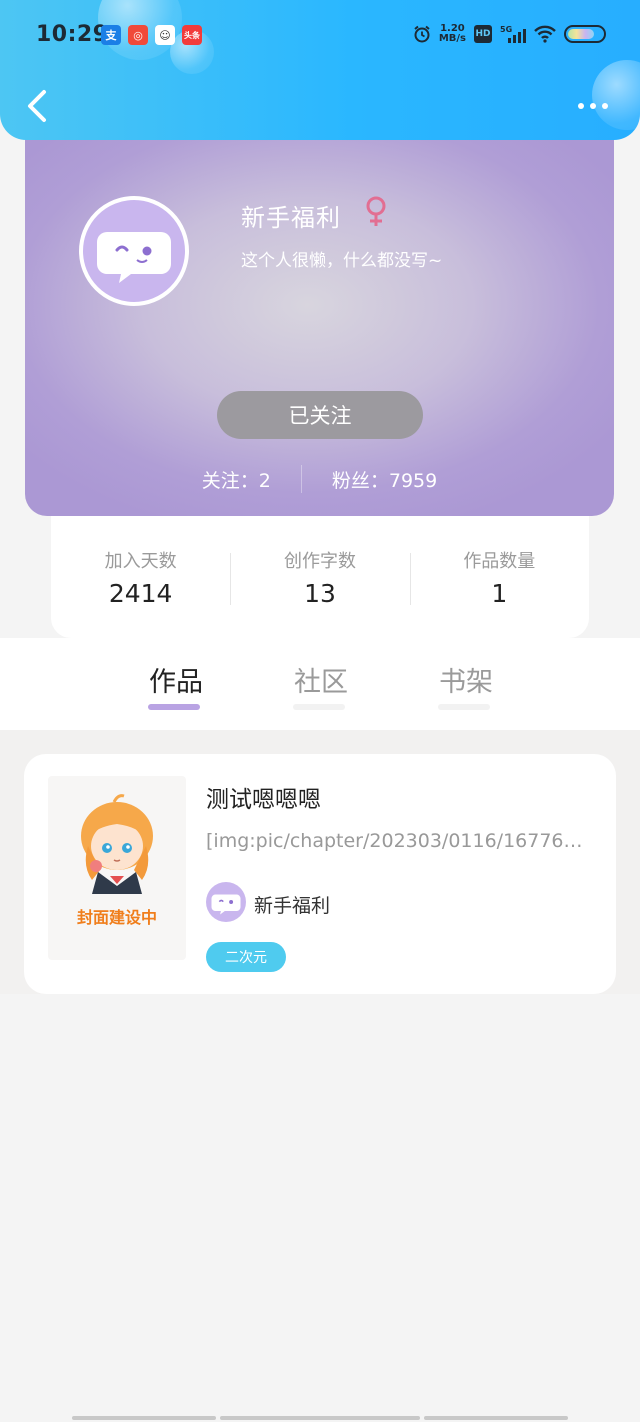  Describe the element at coordinates (422, 34) in the screenshot. I see `alarm-icon` at that location.